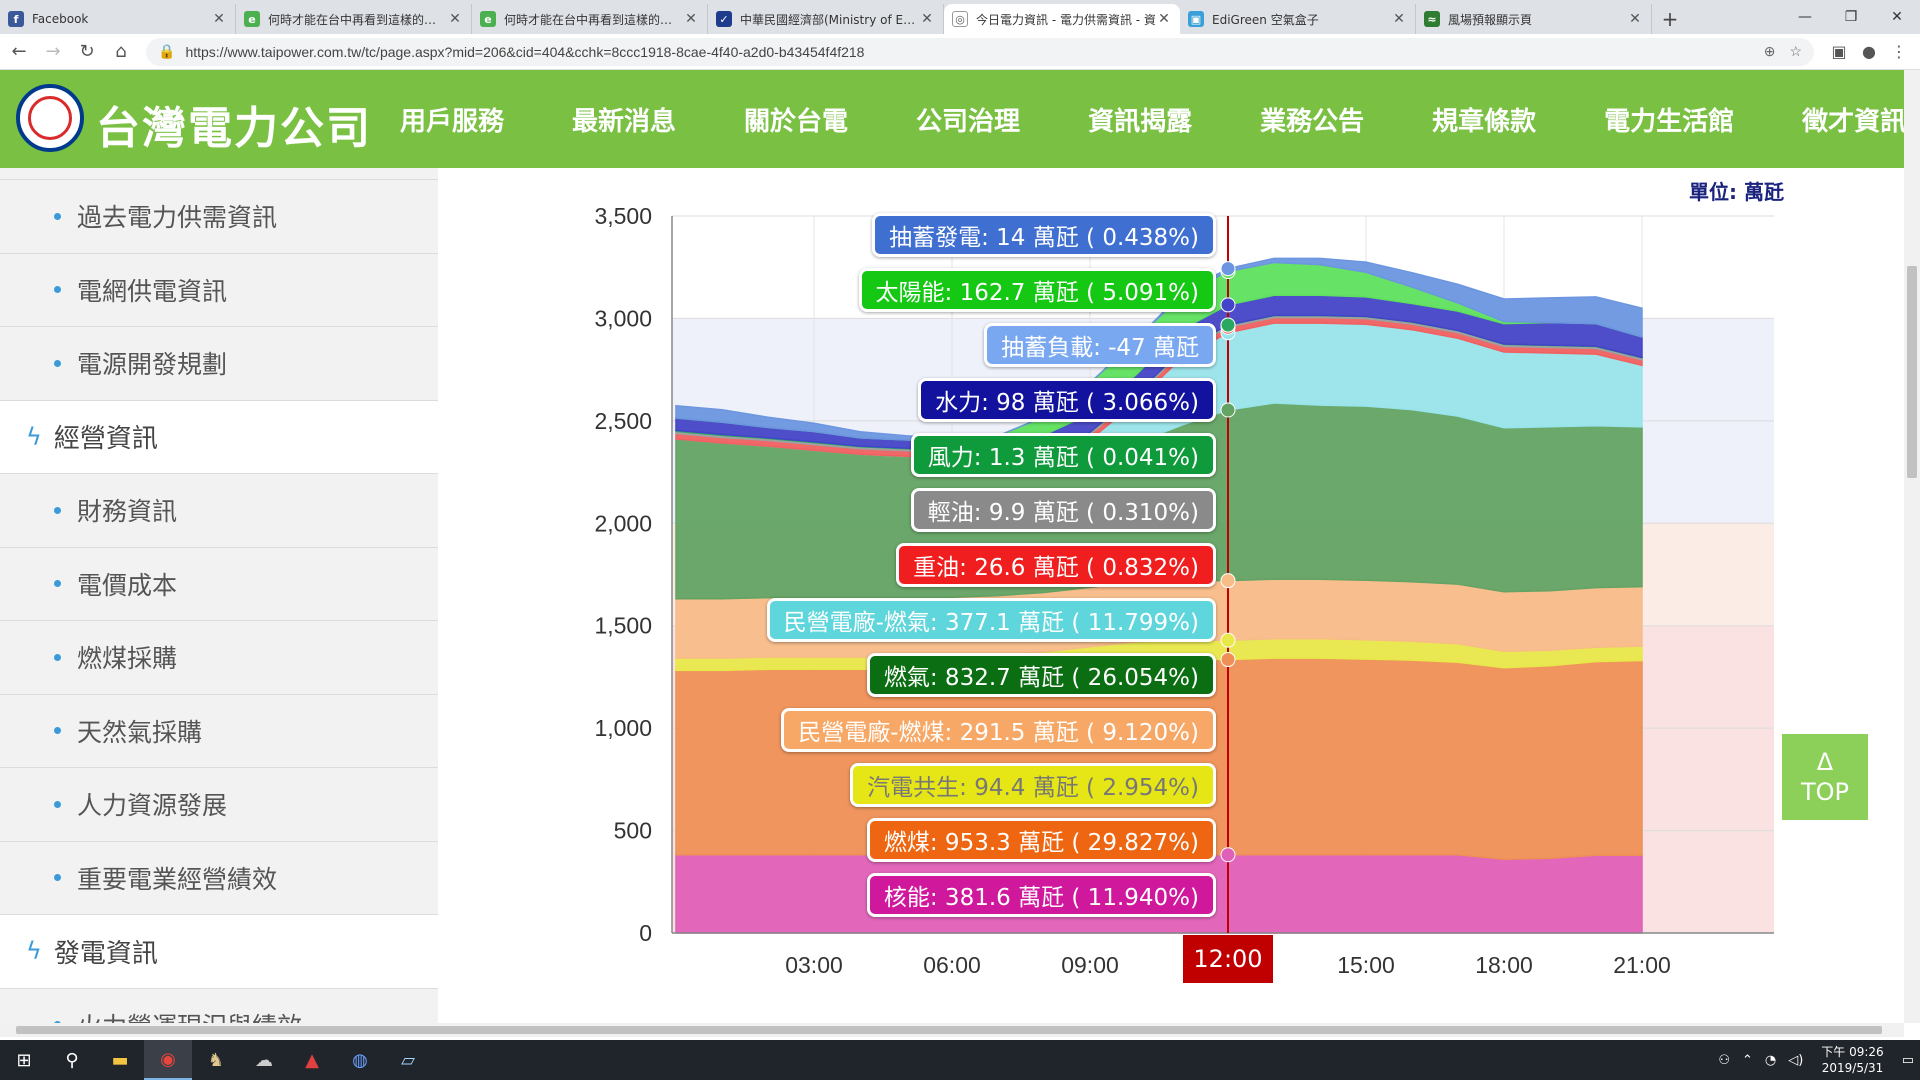 Image resolution: width=1920 pixels, height=1080 pixels. What do you see at coordinates (120, 1060) in the screenshot?
I see `file-explorer-icon: ▬` at bounding box center [120, 1060].